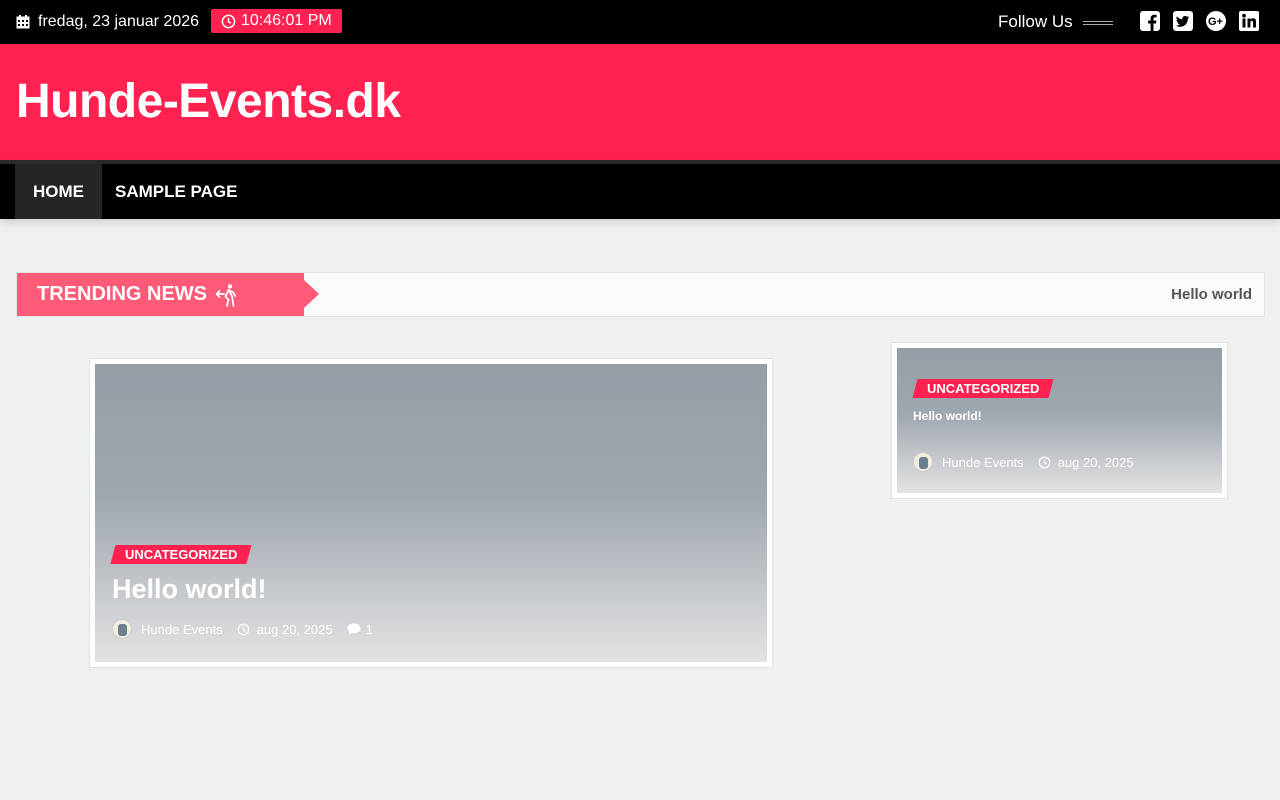 This screenshot has width=1280, height=800. What do you see at coordinates (225, 295) in the screenshot?
I see `walking-person-icon` at bounding box center [225, 295].